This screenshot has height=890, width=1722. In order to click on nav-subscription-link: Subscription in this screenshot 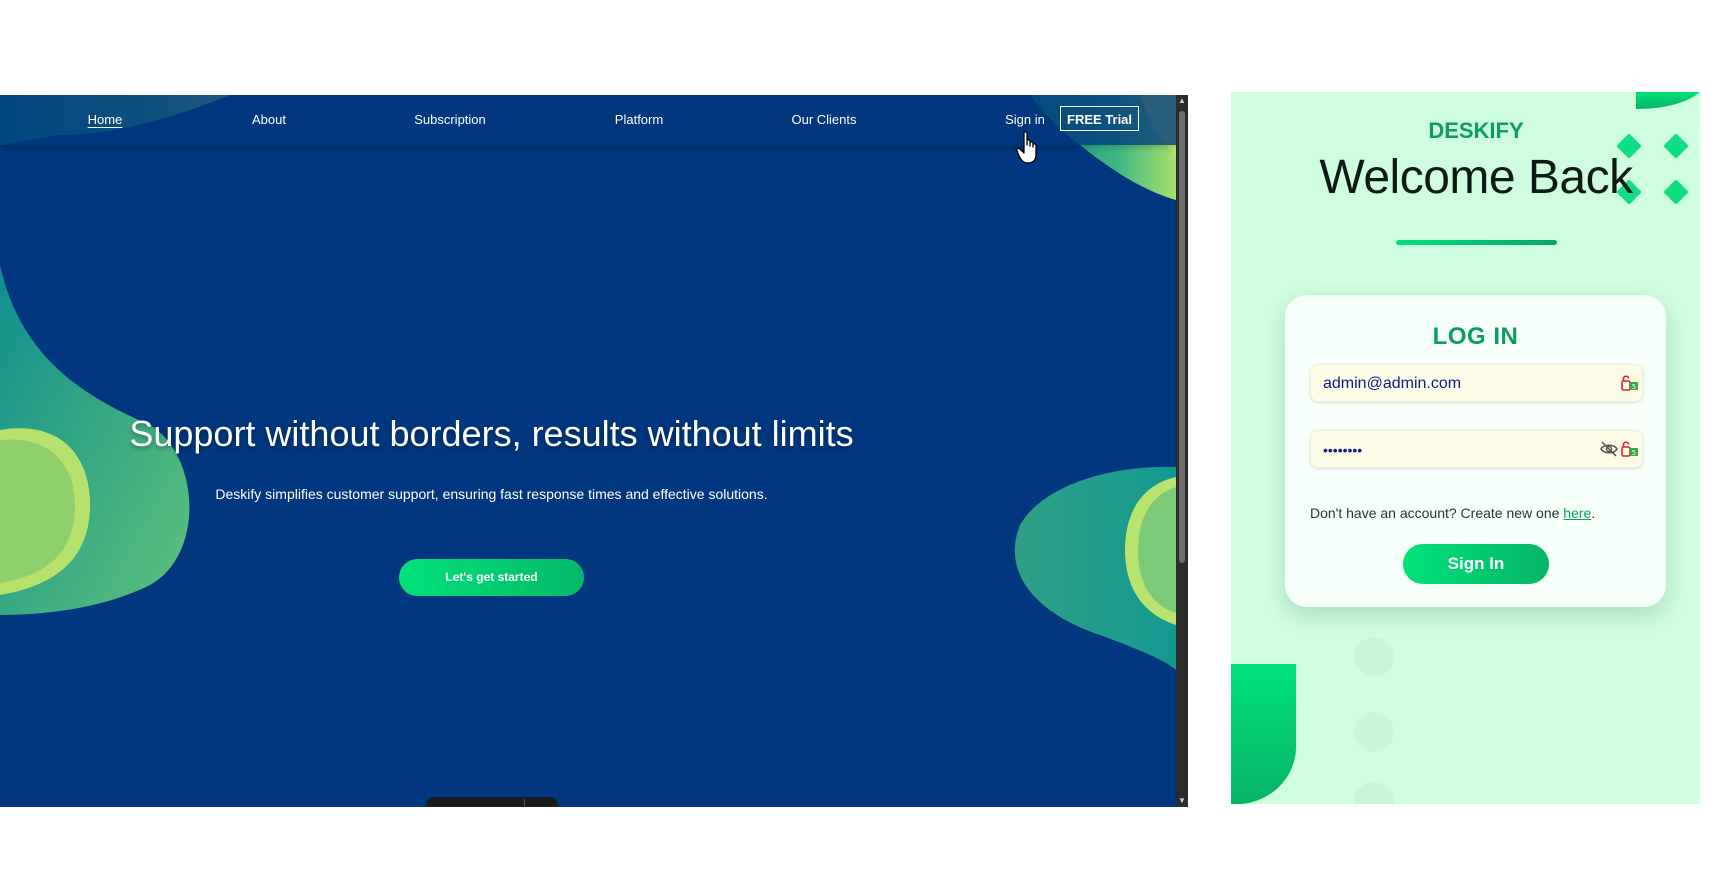, I will do `click(450, 119)`.